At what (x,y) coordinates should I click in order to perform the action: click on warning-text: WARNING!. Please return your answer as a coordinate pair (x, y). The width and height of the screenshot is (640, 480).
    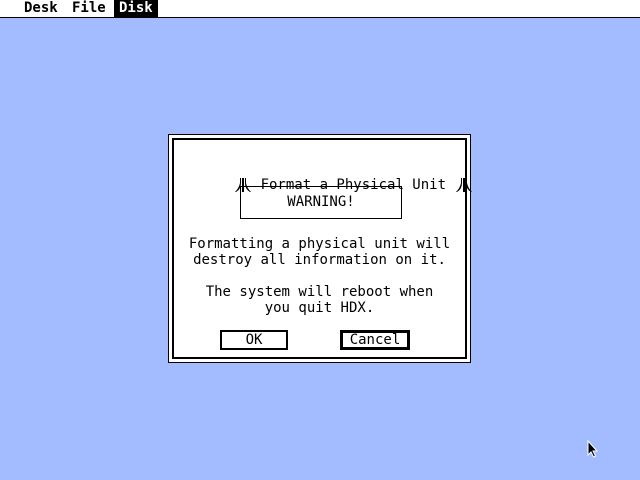
    Looking at the image, I should click on (321, 202).